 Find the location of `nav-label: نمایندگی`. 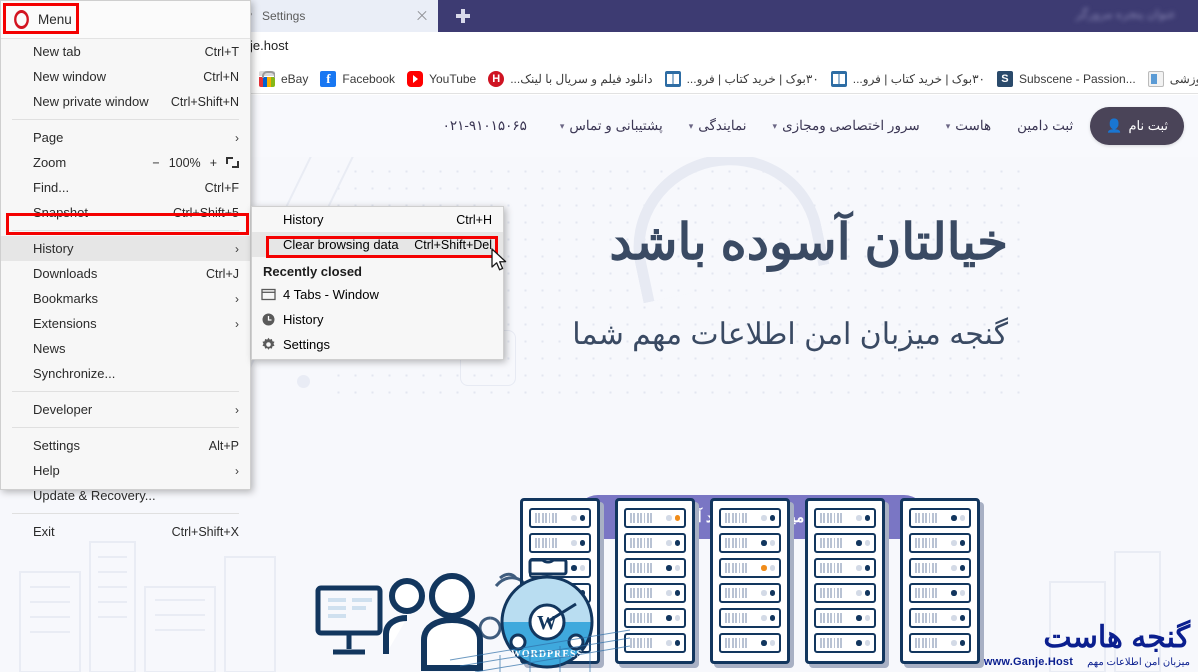

nav-label: نمایندگی is located at coordinates (722, 125).